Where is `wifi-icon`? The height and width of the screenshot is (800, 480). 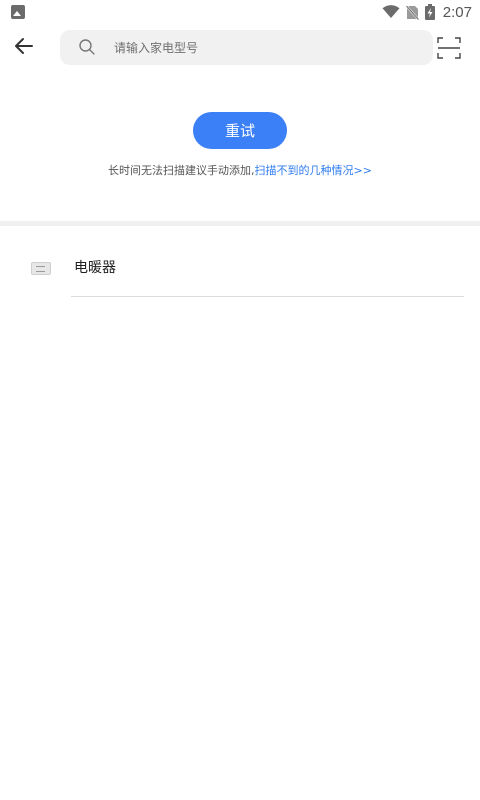
wifi-icon is located at coordinates (391, 12).